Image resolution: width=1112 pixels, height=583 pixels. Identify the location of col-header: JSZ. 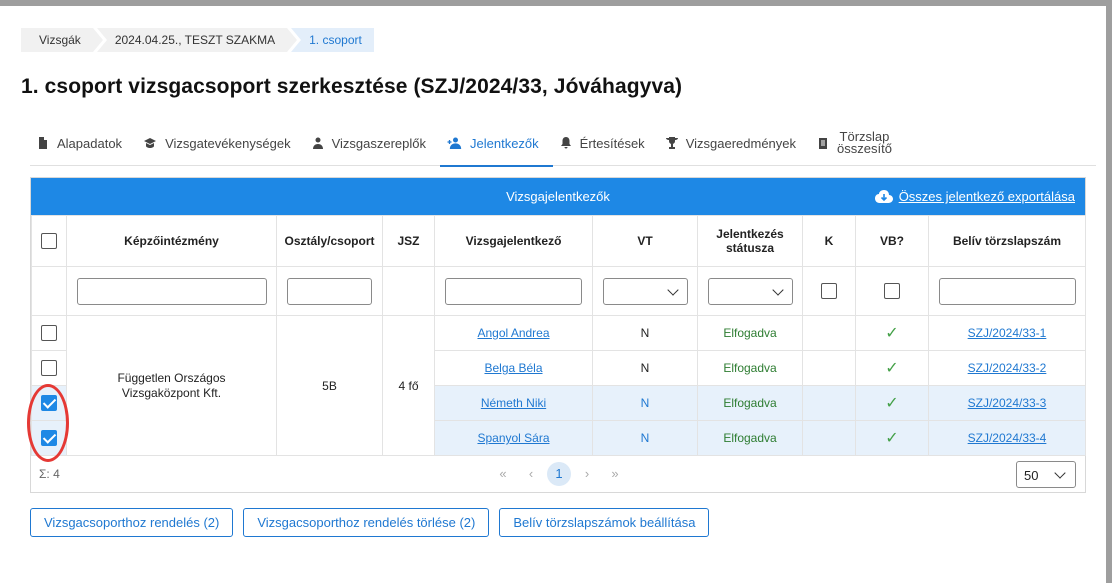
(408, 241).